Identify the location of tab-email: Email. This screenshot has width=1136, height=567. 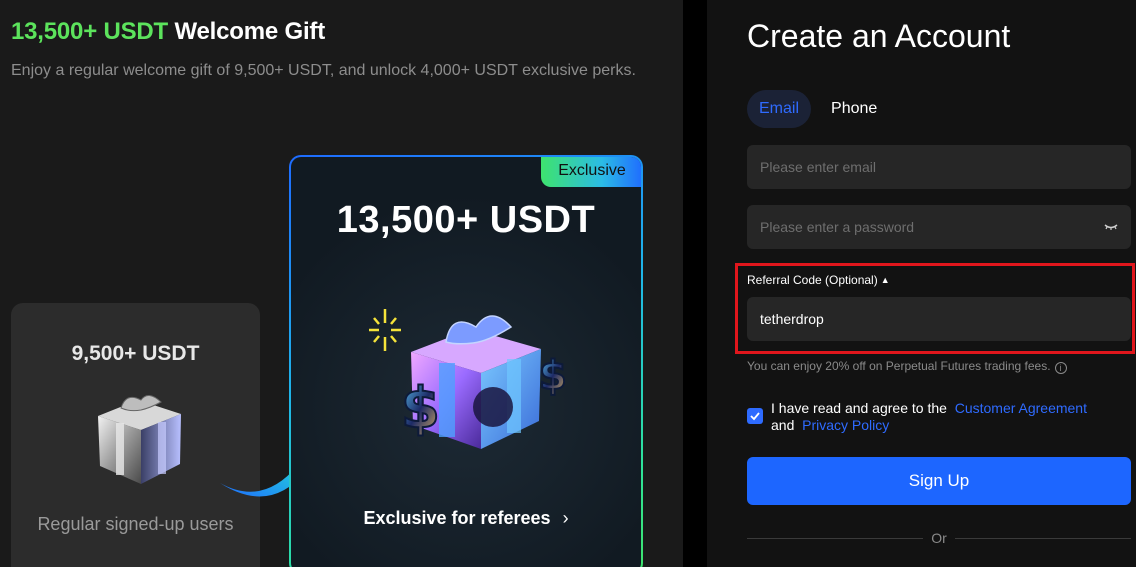
(779, 109).